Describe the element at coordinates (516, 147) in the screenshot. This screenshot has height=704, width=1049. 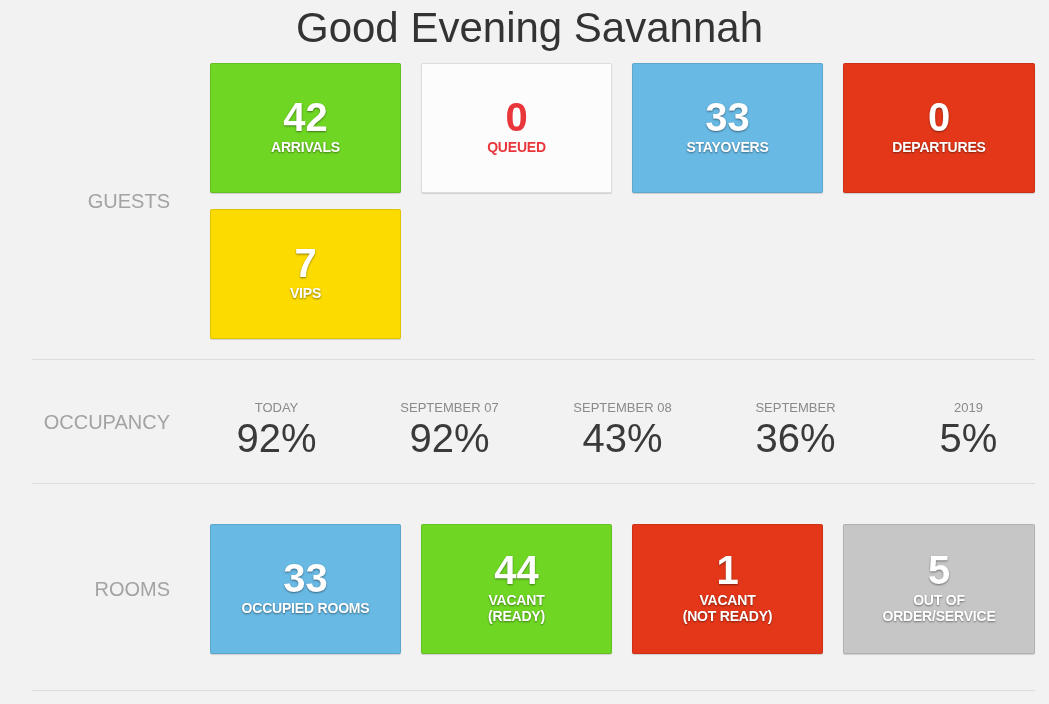
I see `tile-label: QUEUED` at that location.